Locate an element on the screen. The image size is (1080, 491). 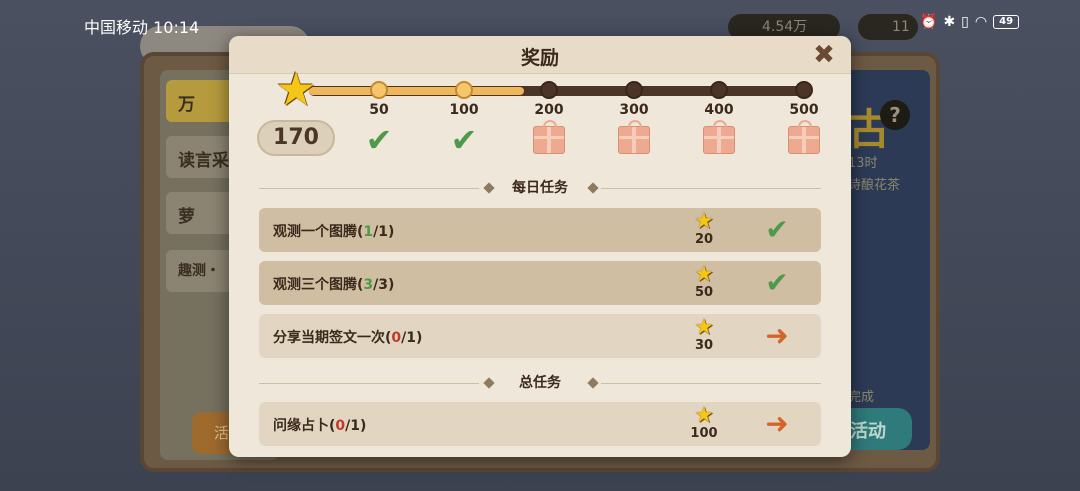
task-label: 观测三个图腾(3/3) is located at coordinates (333, 284).